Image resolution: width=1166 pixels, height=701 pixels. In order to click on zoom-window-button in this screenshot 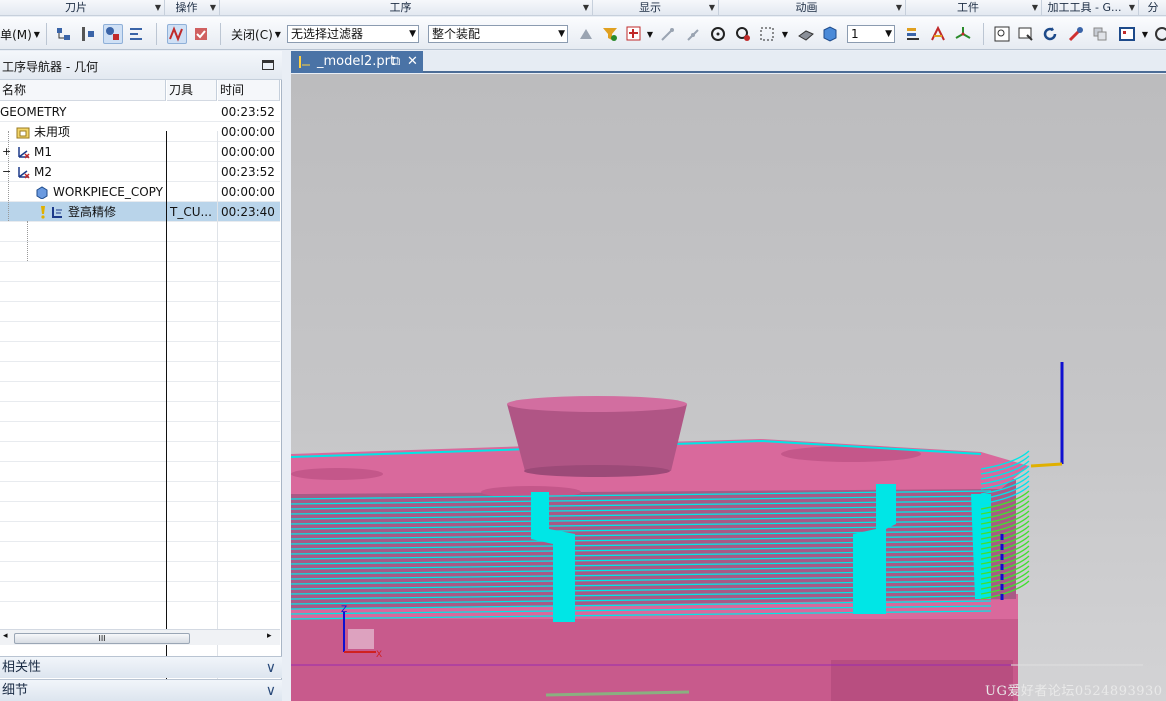, I will do `click(1026, 34)`.